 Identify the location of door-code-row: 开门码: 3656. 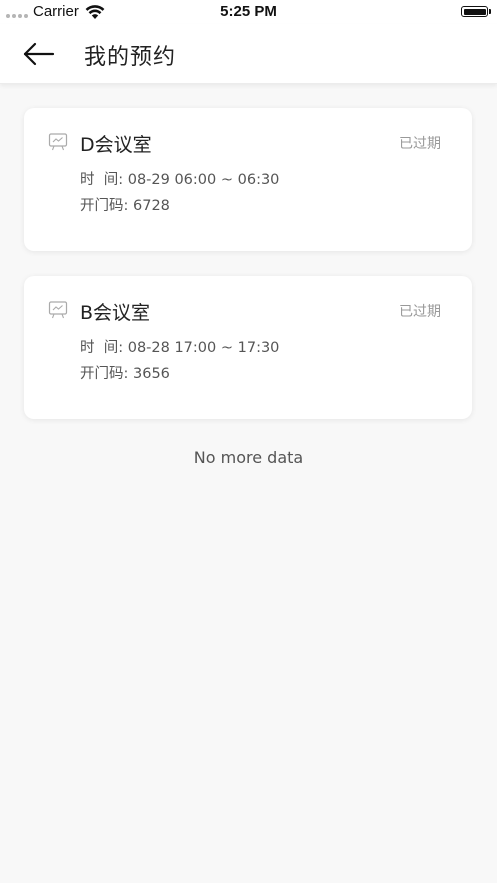
(125, 372).